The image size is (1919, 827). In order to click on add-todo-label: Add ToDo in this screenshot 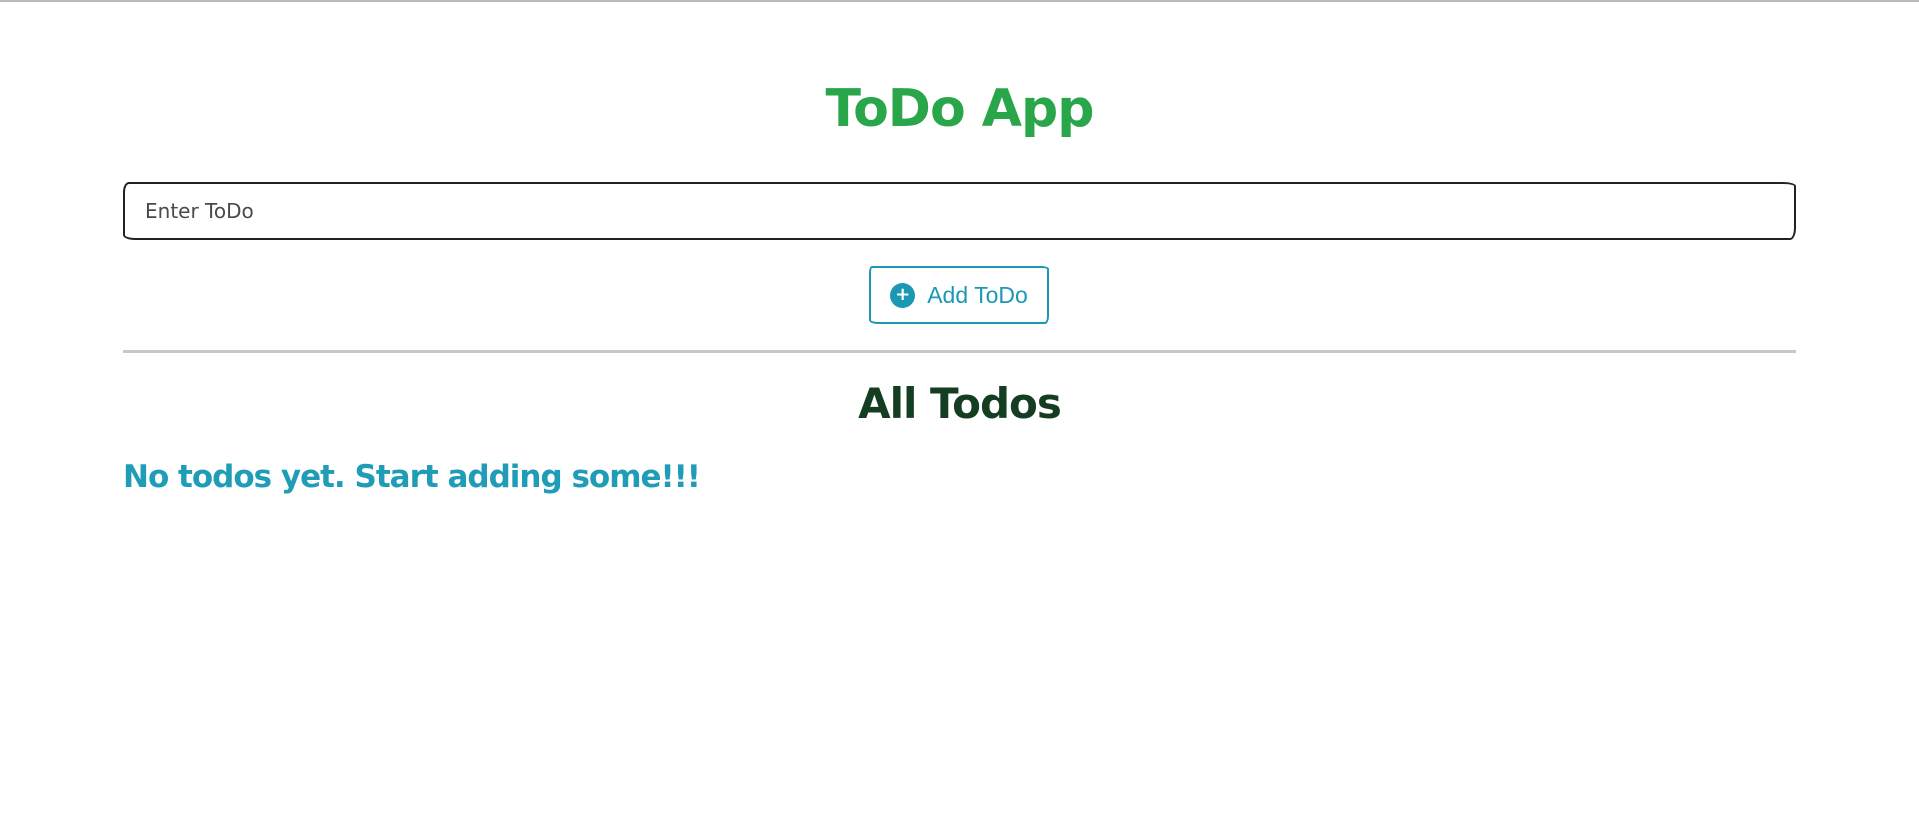, I will do `click(977, 294)`.